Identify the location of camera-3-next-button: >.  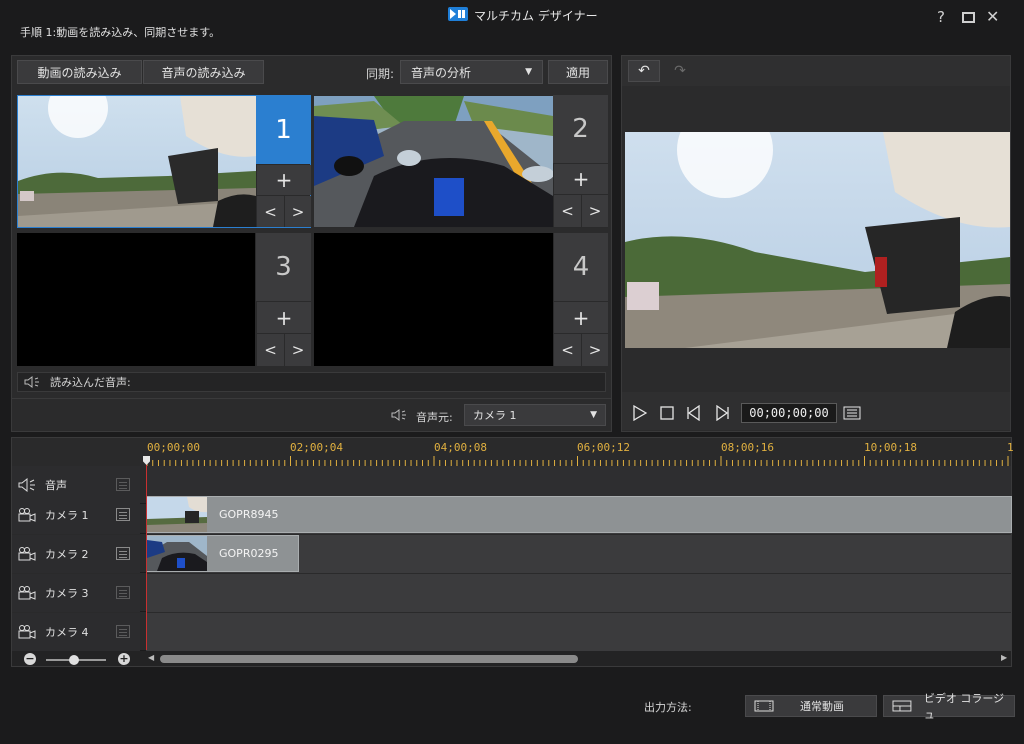
(298, 350).